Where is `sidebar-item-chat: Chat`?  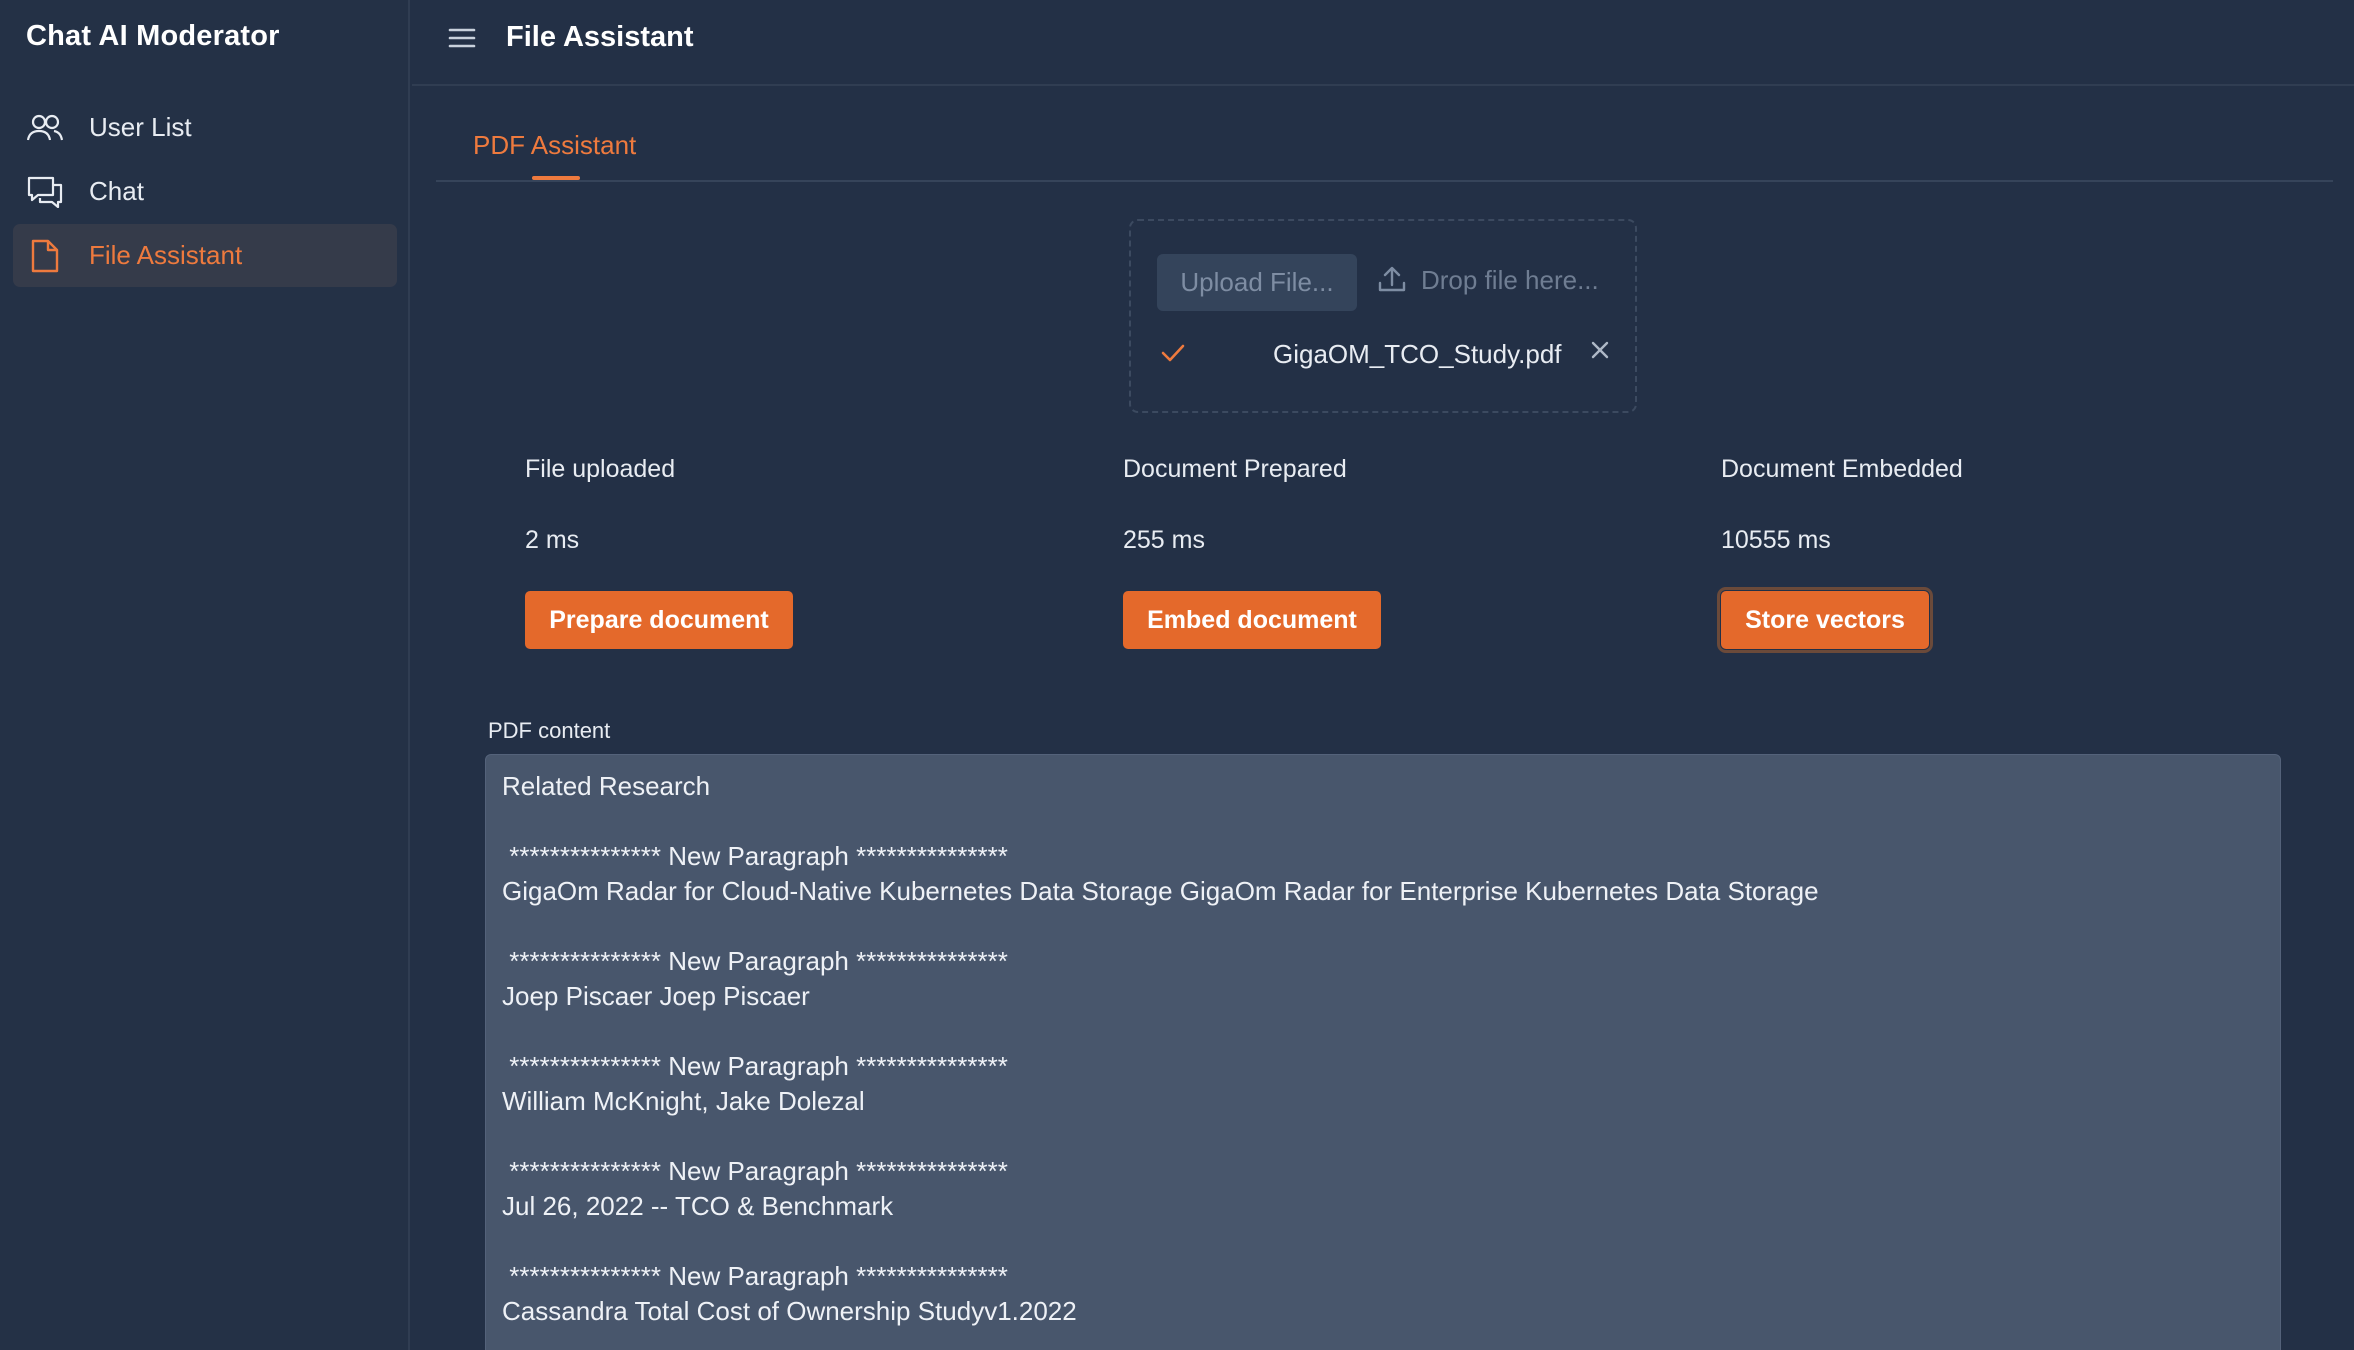
sidebar-item-chat: Chat is located at coordinates (205, 191).